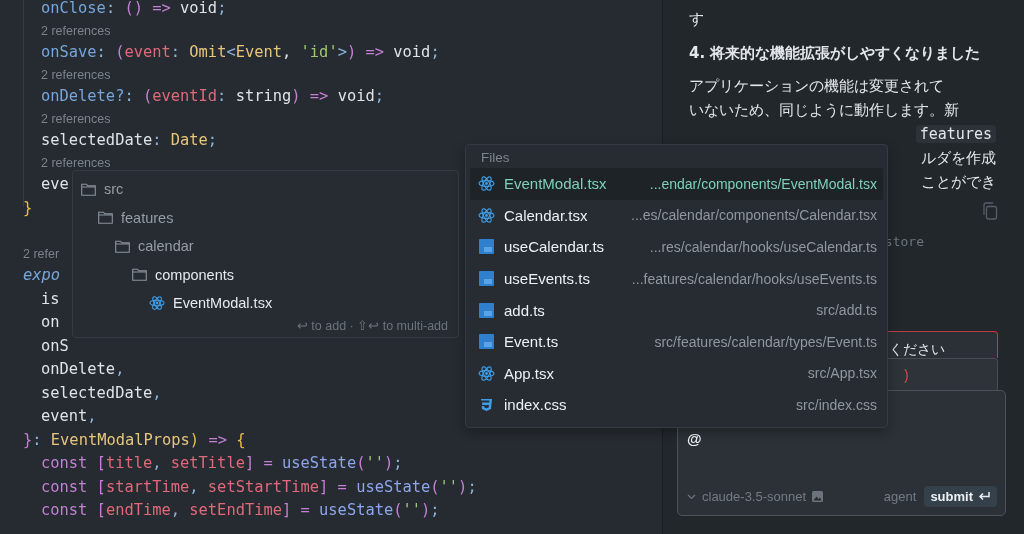 Image resolution: width=1024 pixels, height=534 pixels. What do you see at coordinates (27, 208) in the screenshot?
I see `code-line: }` at bounding box center [27, 208].